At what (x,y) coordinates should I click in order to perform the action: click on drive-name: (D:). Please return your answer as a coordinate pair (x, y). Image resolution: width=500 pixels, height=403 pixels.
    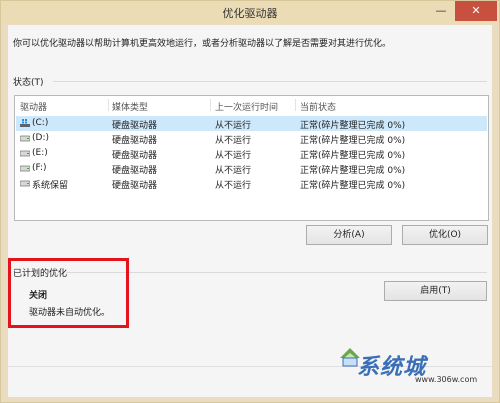
    Looking at the image, I should click on (40, 138).